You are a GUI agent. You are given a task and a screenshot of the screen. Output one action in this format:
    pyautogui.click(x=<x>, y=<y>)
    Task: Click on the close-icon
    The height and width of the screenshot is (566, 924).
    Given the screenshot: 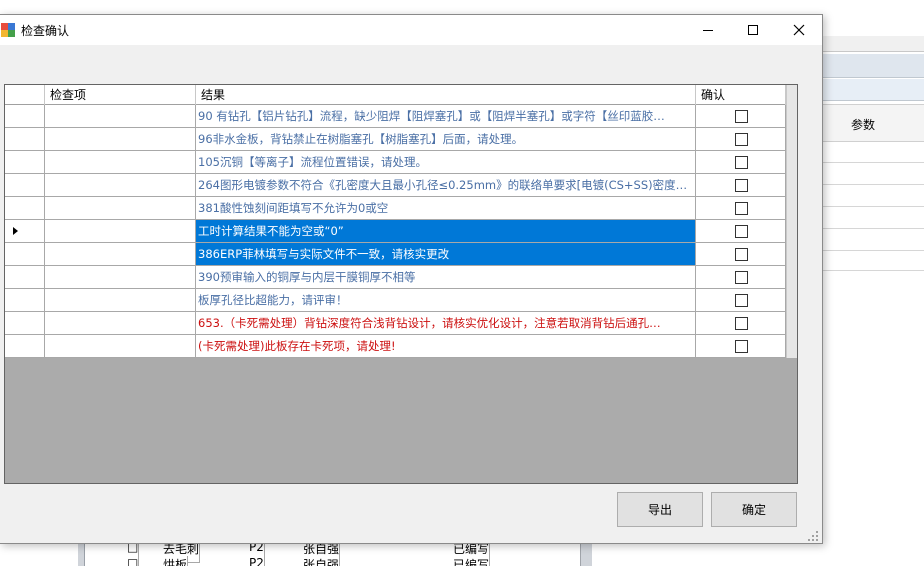 What is the action you would take?
    pyautogui.click(x=799, y=30)
    